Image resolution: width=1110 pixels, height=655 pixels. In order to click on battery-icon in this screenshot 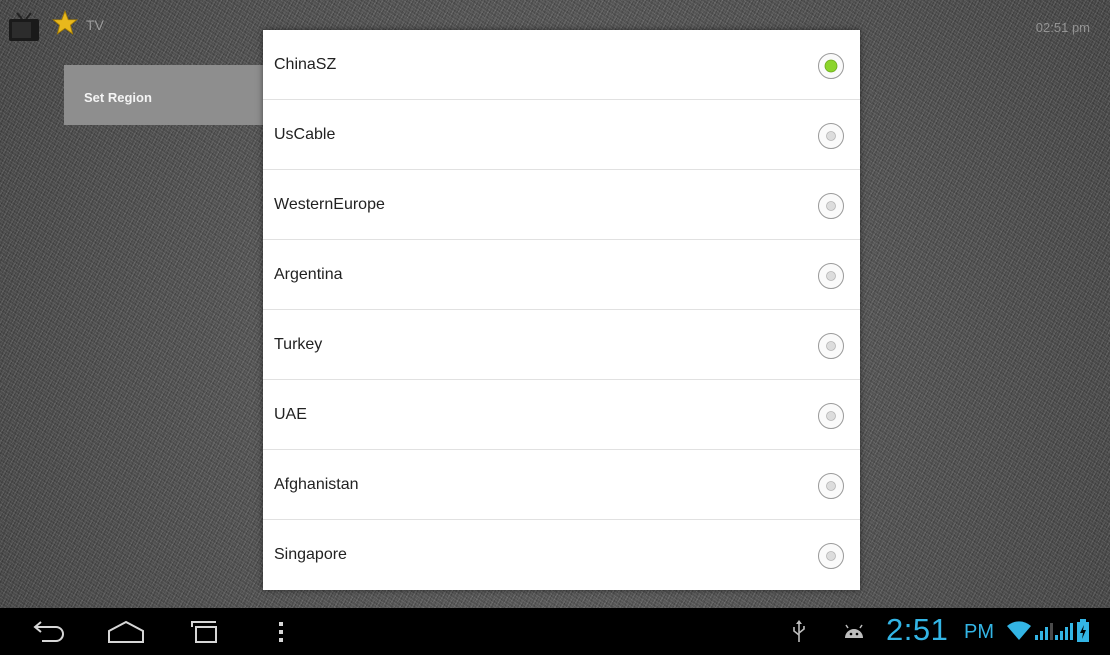, I will do `click(1083, 630)`.